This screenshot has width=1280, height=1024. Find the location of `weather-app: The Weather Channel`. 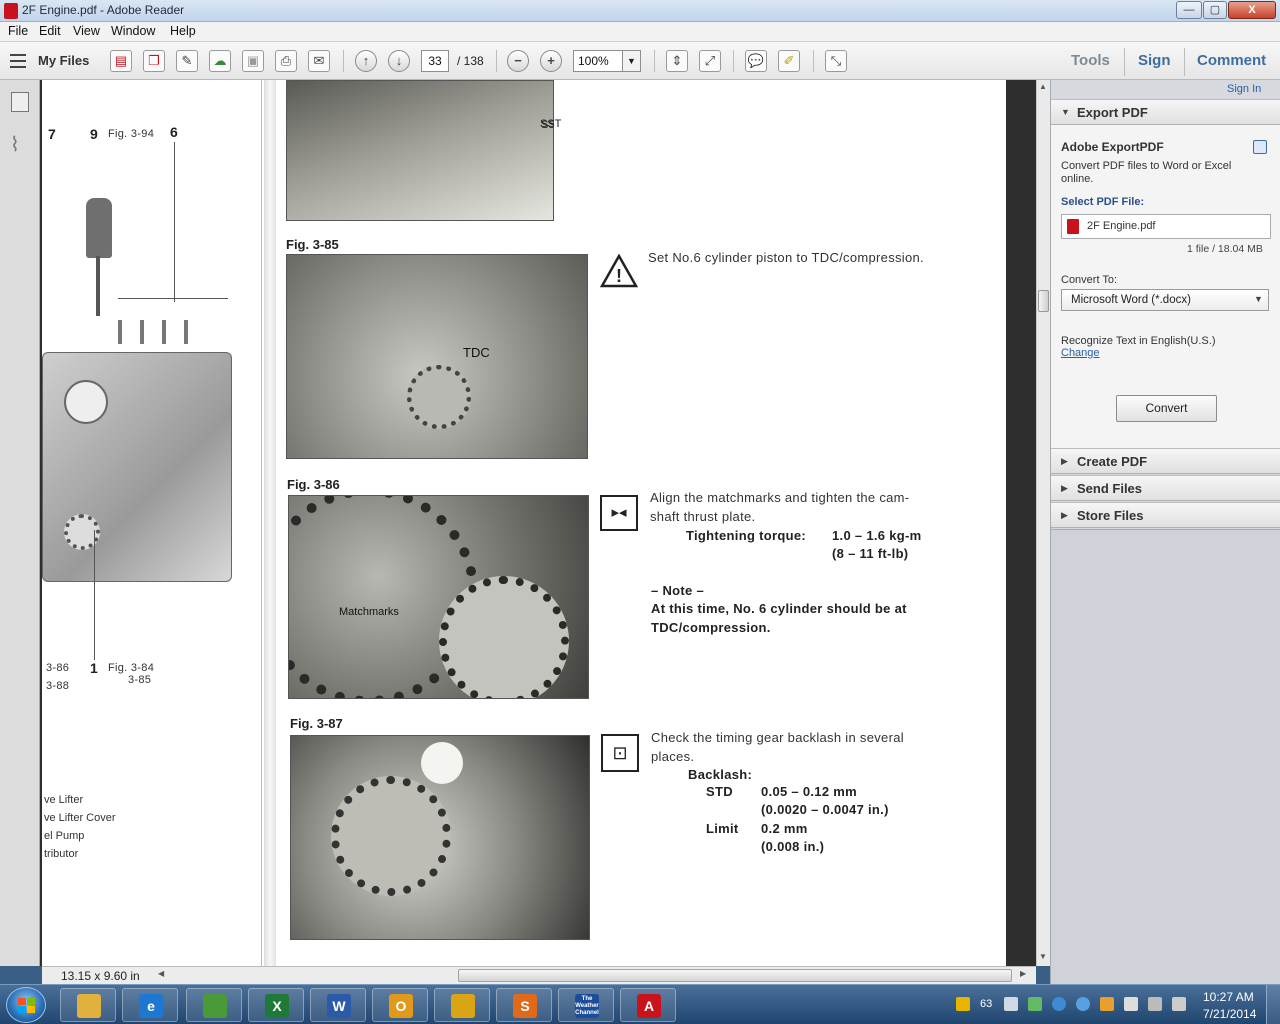

weather-app: The Weather Channel is located at coordinates (586, 1005).